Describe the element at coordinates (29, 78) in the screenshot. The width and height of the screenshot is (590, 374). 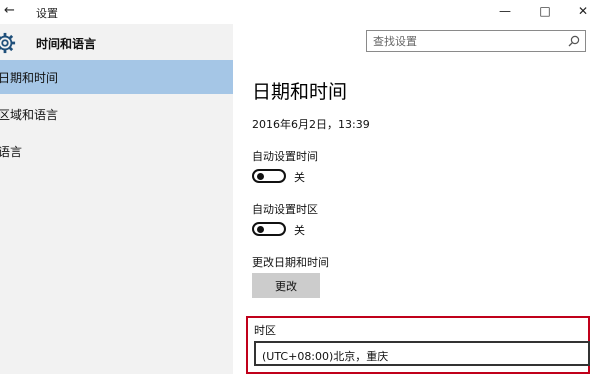
I see `sidebar-item-label: 日期和时间` at that location.